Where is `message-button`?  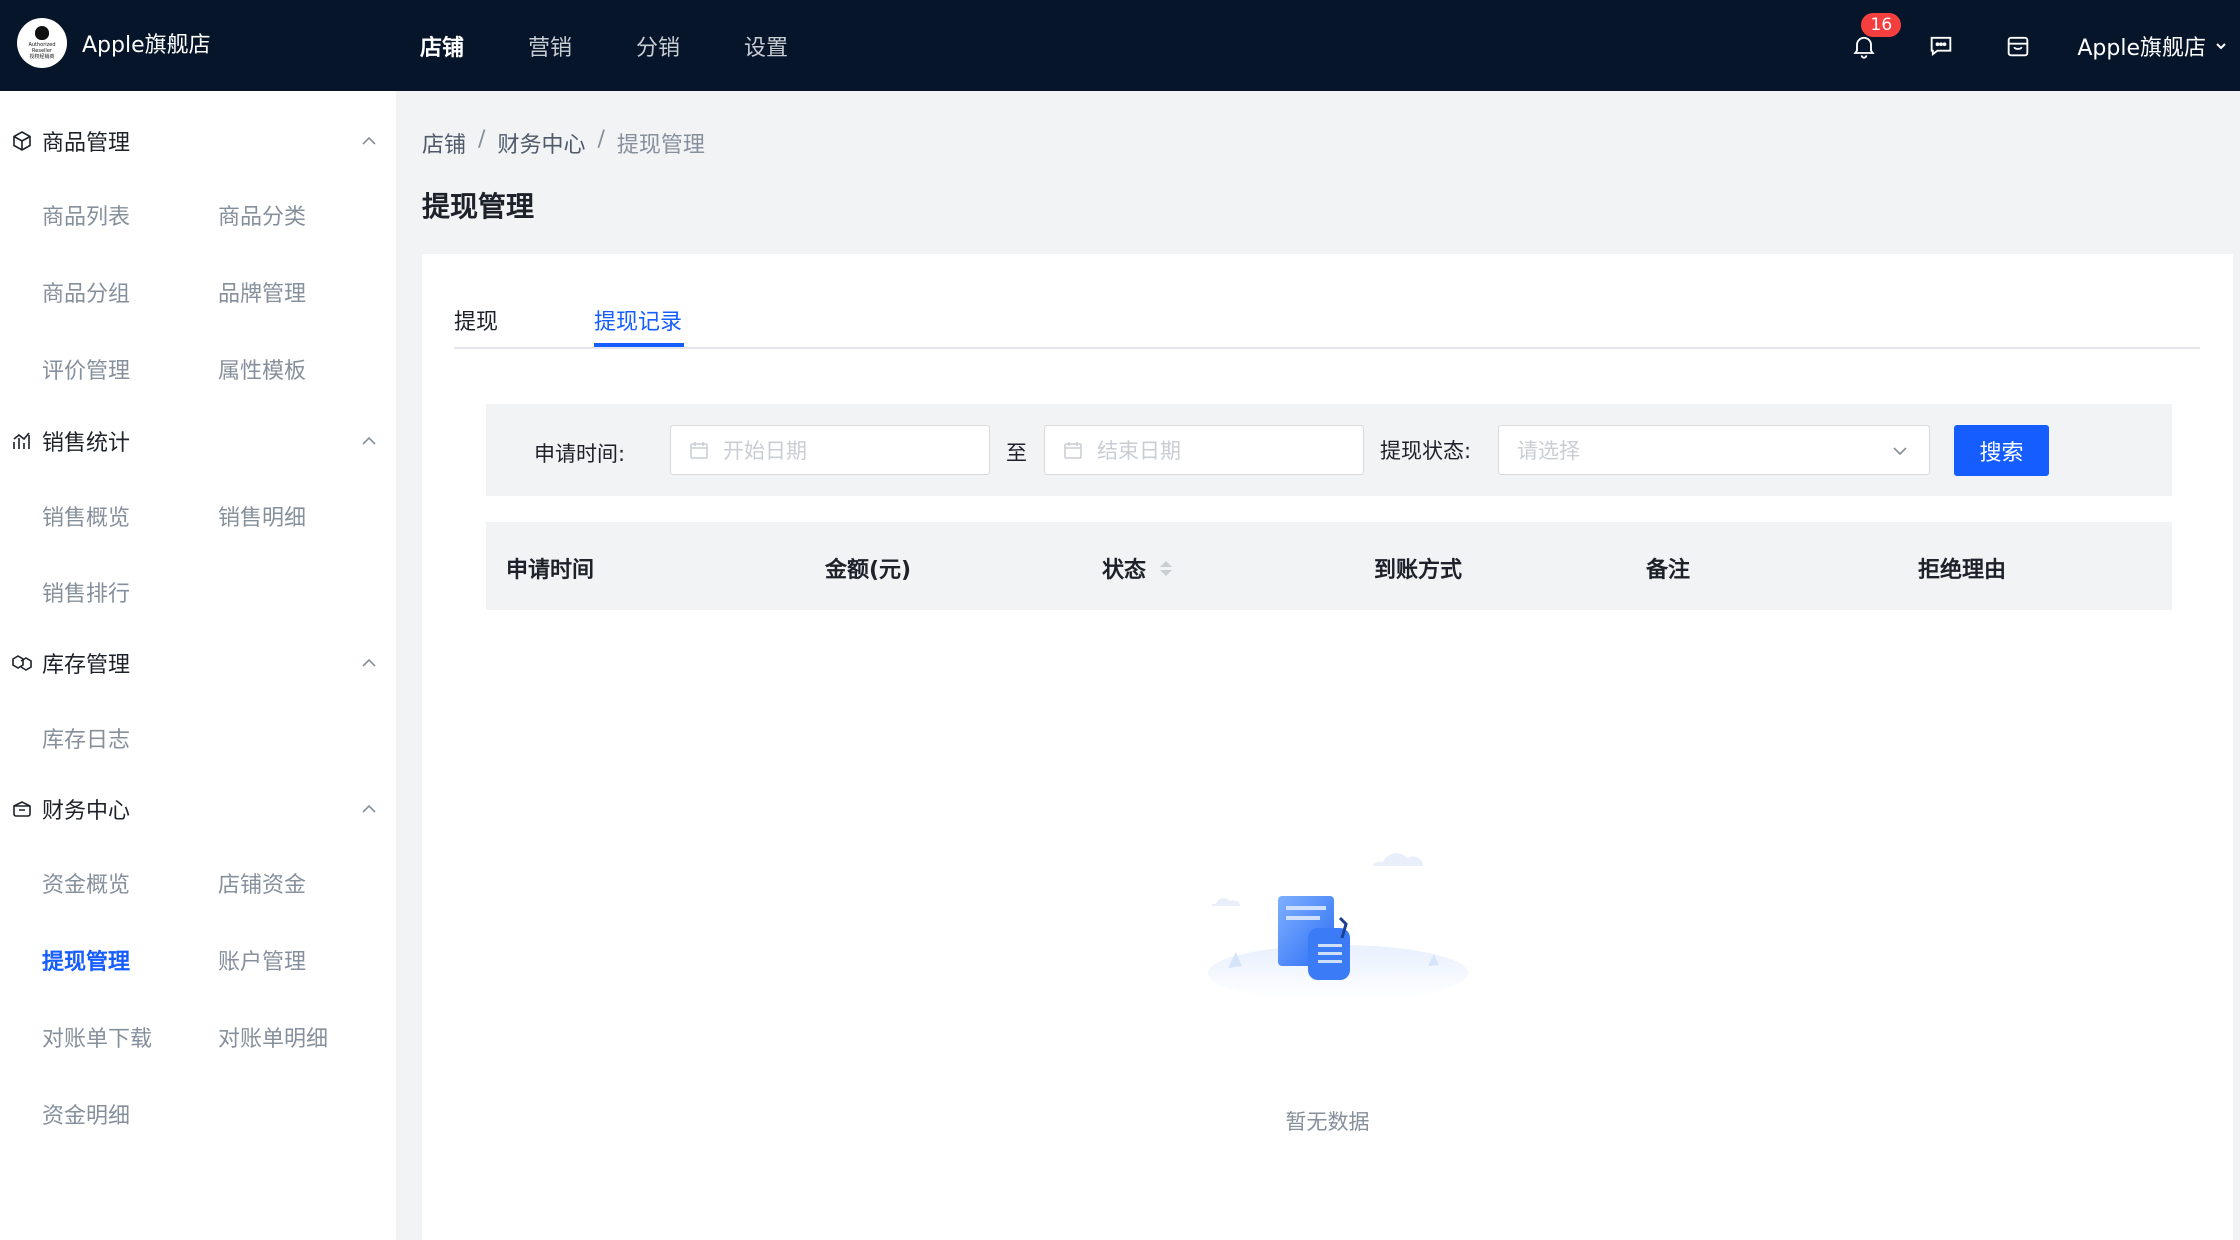 message-button is located at coordinates (1941, 46).